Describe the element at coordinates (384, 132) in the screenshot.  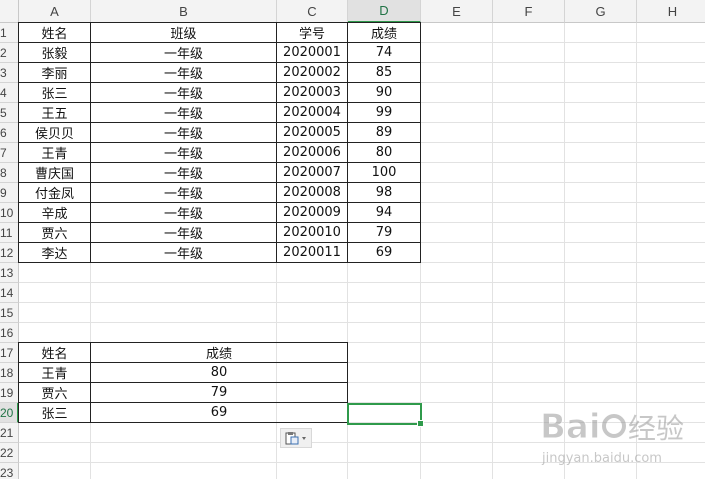
I see `table1-cell: 89` at that location.